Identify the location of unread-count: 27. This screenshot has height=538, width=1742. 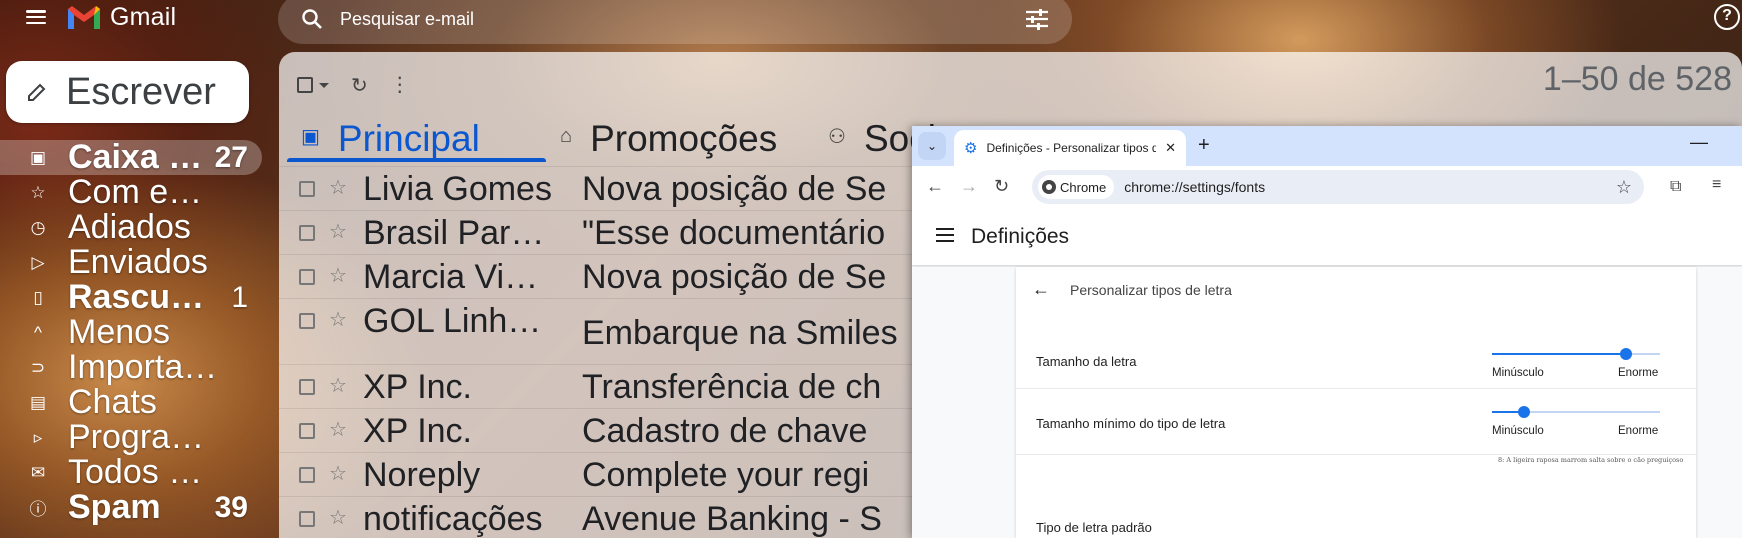
(231, 157).